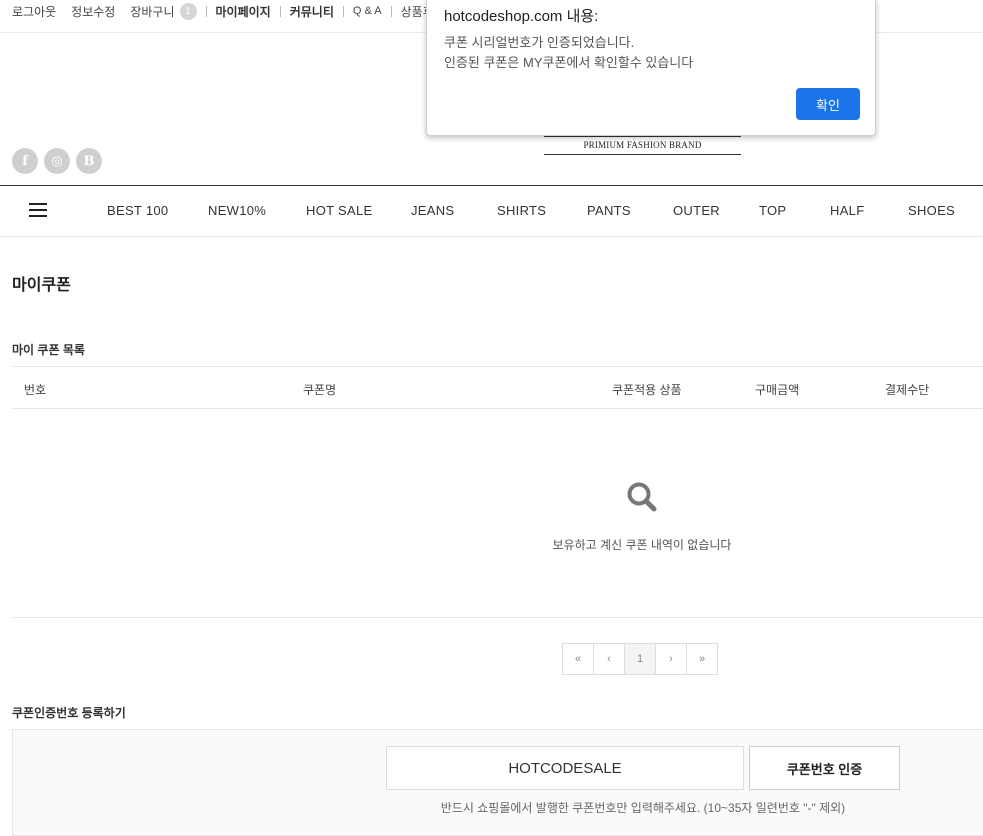  I want to click on col-applicable-product: 쿠폰적용 상품, so click(647, 390).